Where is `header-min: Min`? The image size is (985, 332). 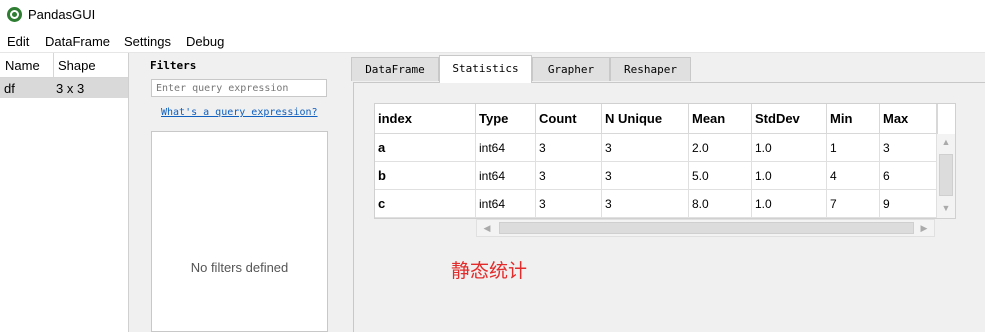
header-min: Min is located at coordinates (853, 119).